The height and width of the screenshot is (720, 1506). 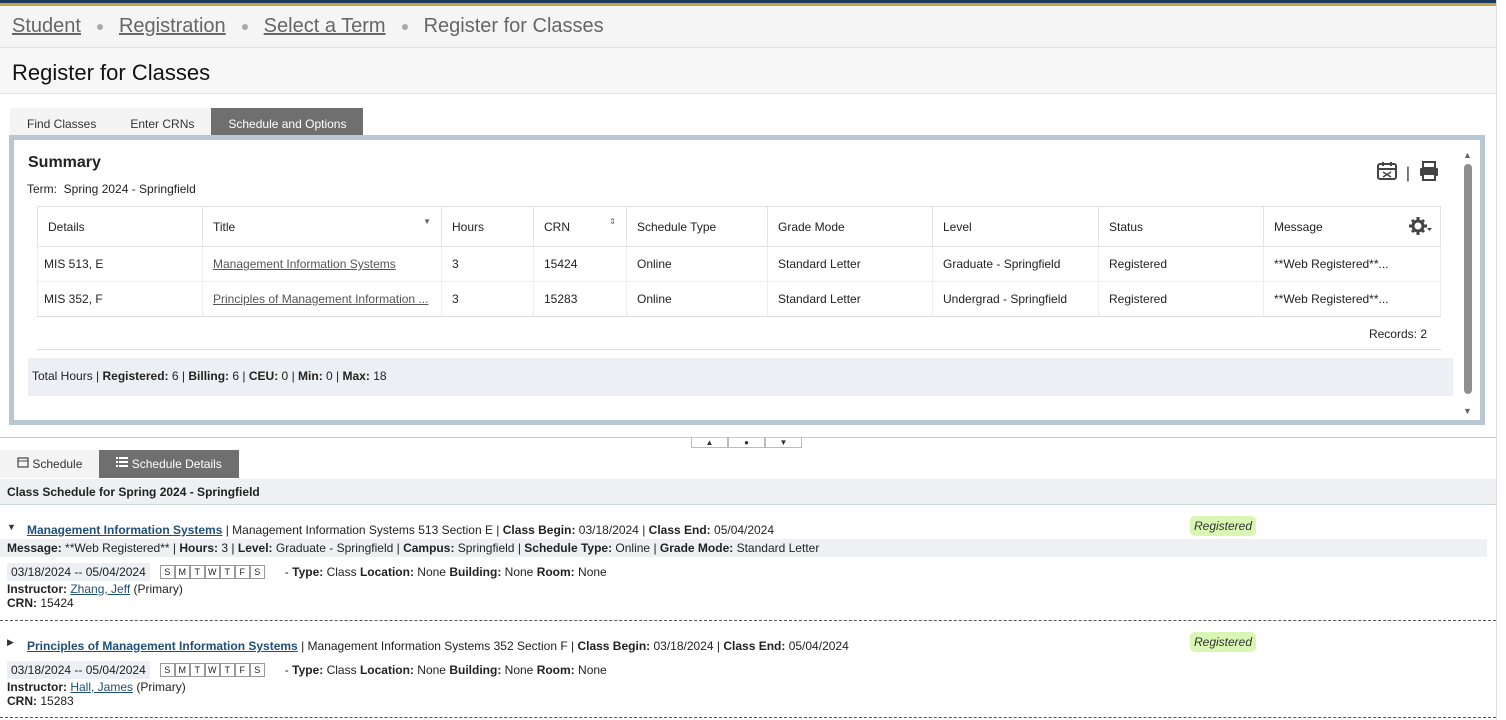 I want to click on col-message: Message, so click(x=1352, y=226).